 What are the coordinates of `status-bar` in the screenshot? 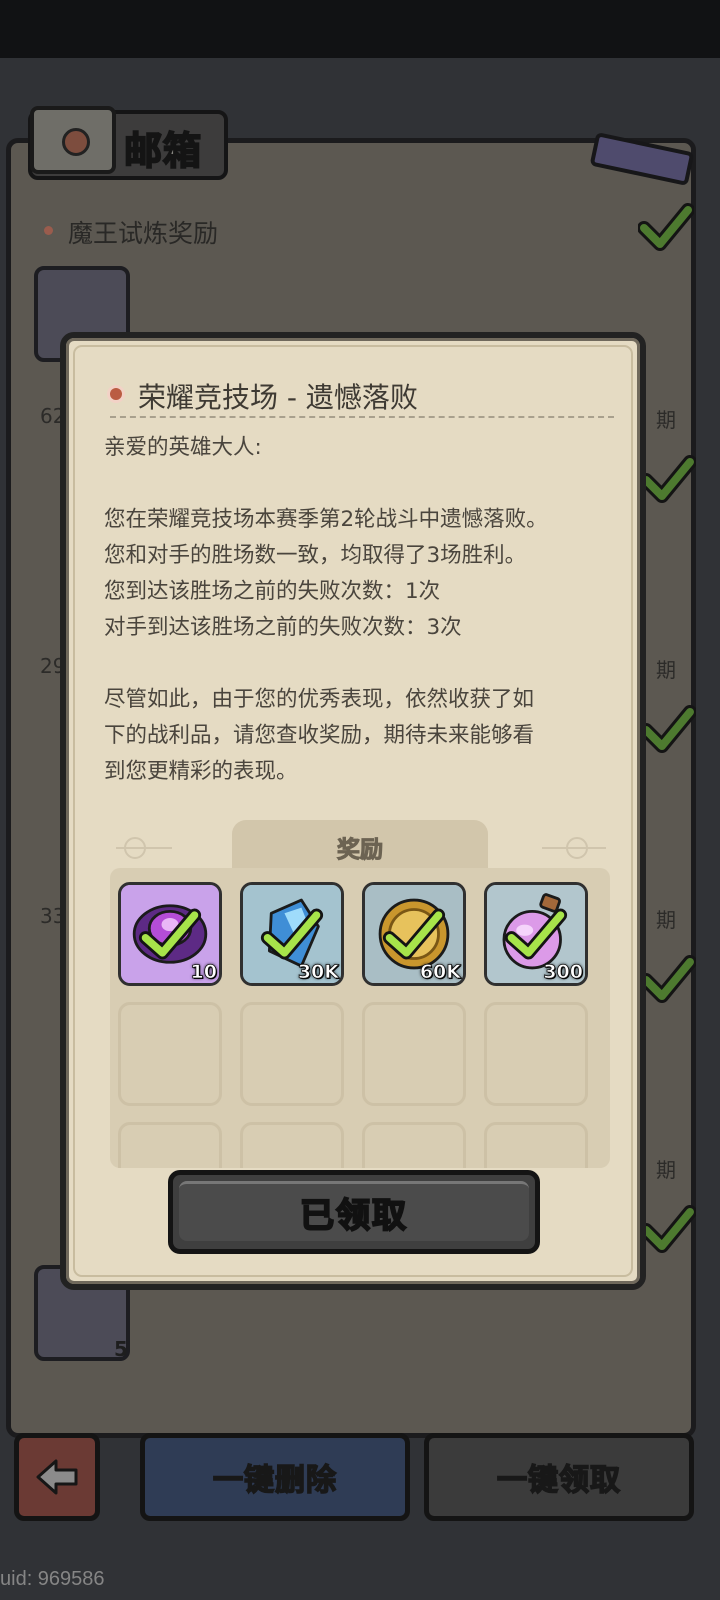 It's located at (360, 29).